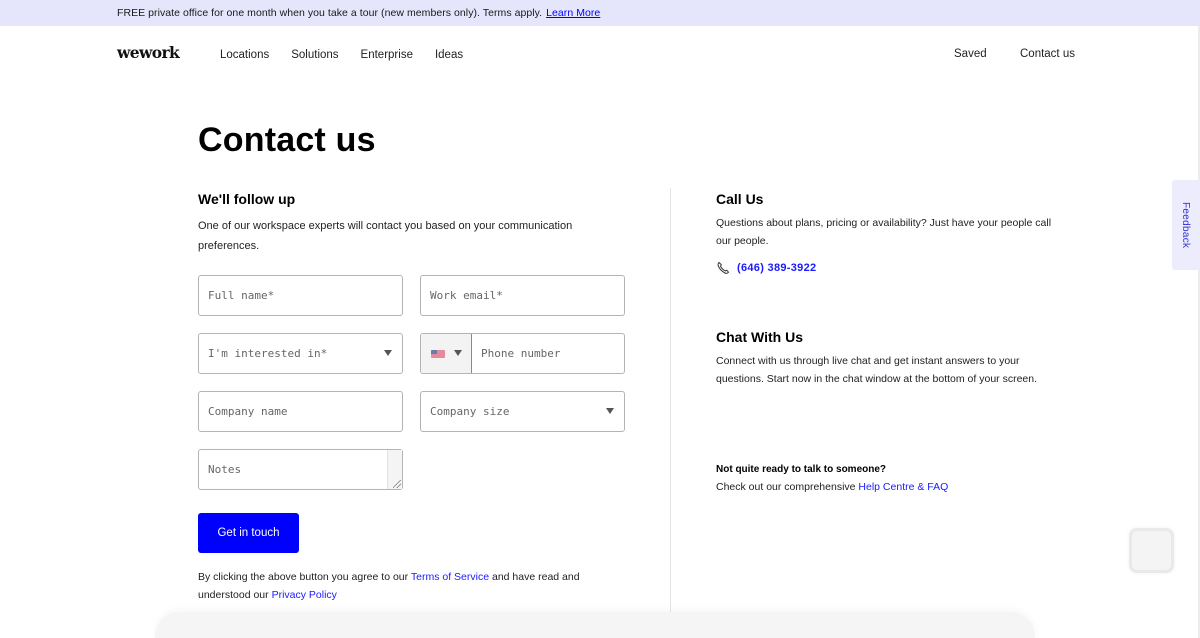 This screenshot has width=1200, height=638. I want to click on form-heading: We'll follow up, so click(247, 199).